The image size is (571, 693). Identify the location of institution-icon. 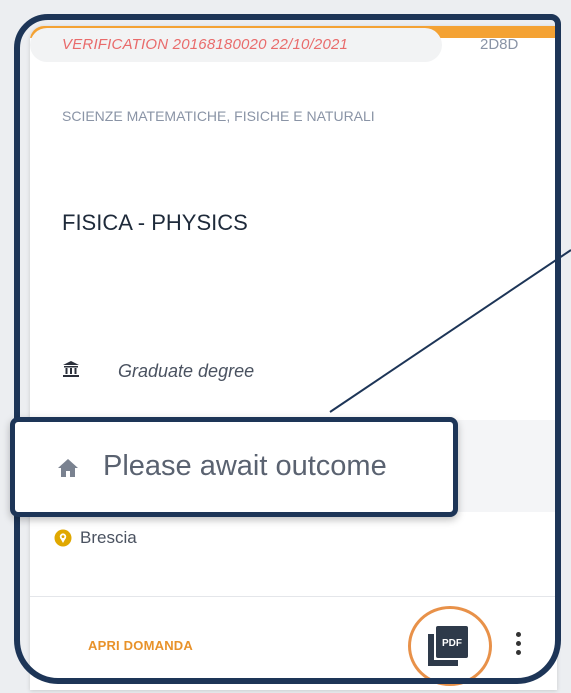
(71, 369).